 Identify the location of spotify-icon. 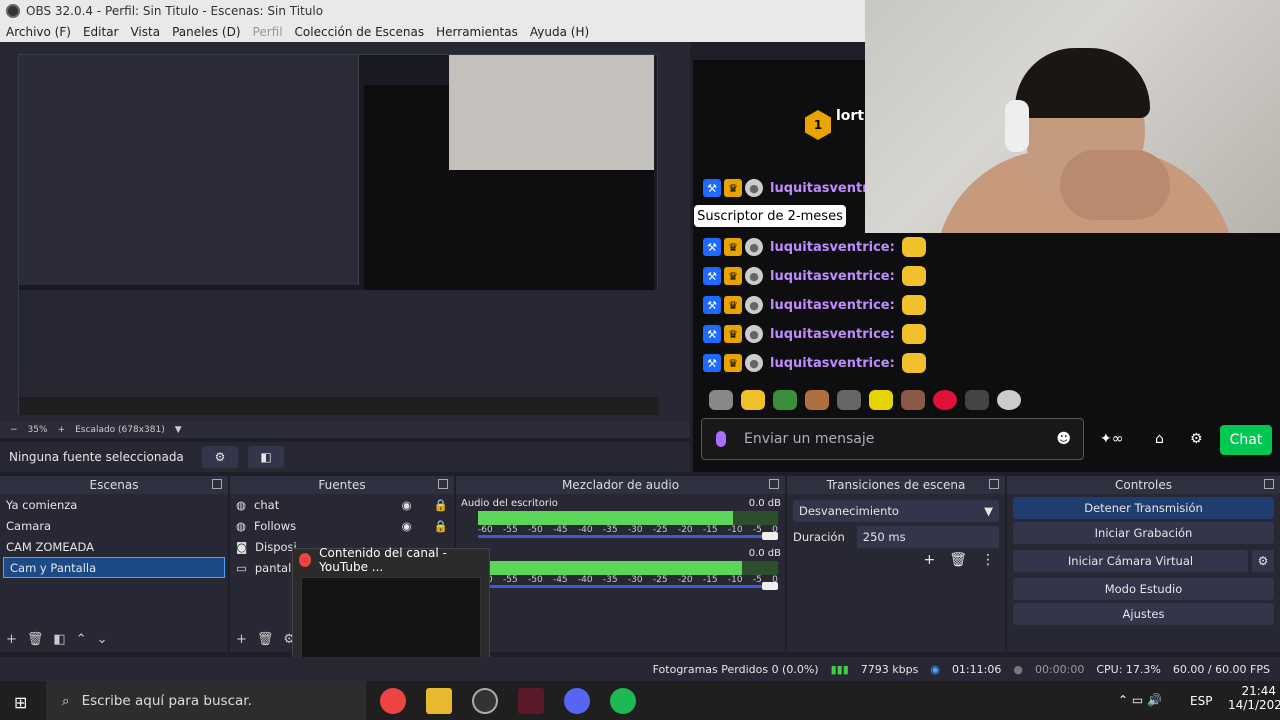
(623, 700).